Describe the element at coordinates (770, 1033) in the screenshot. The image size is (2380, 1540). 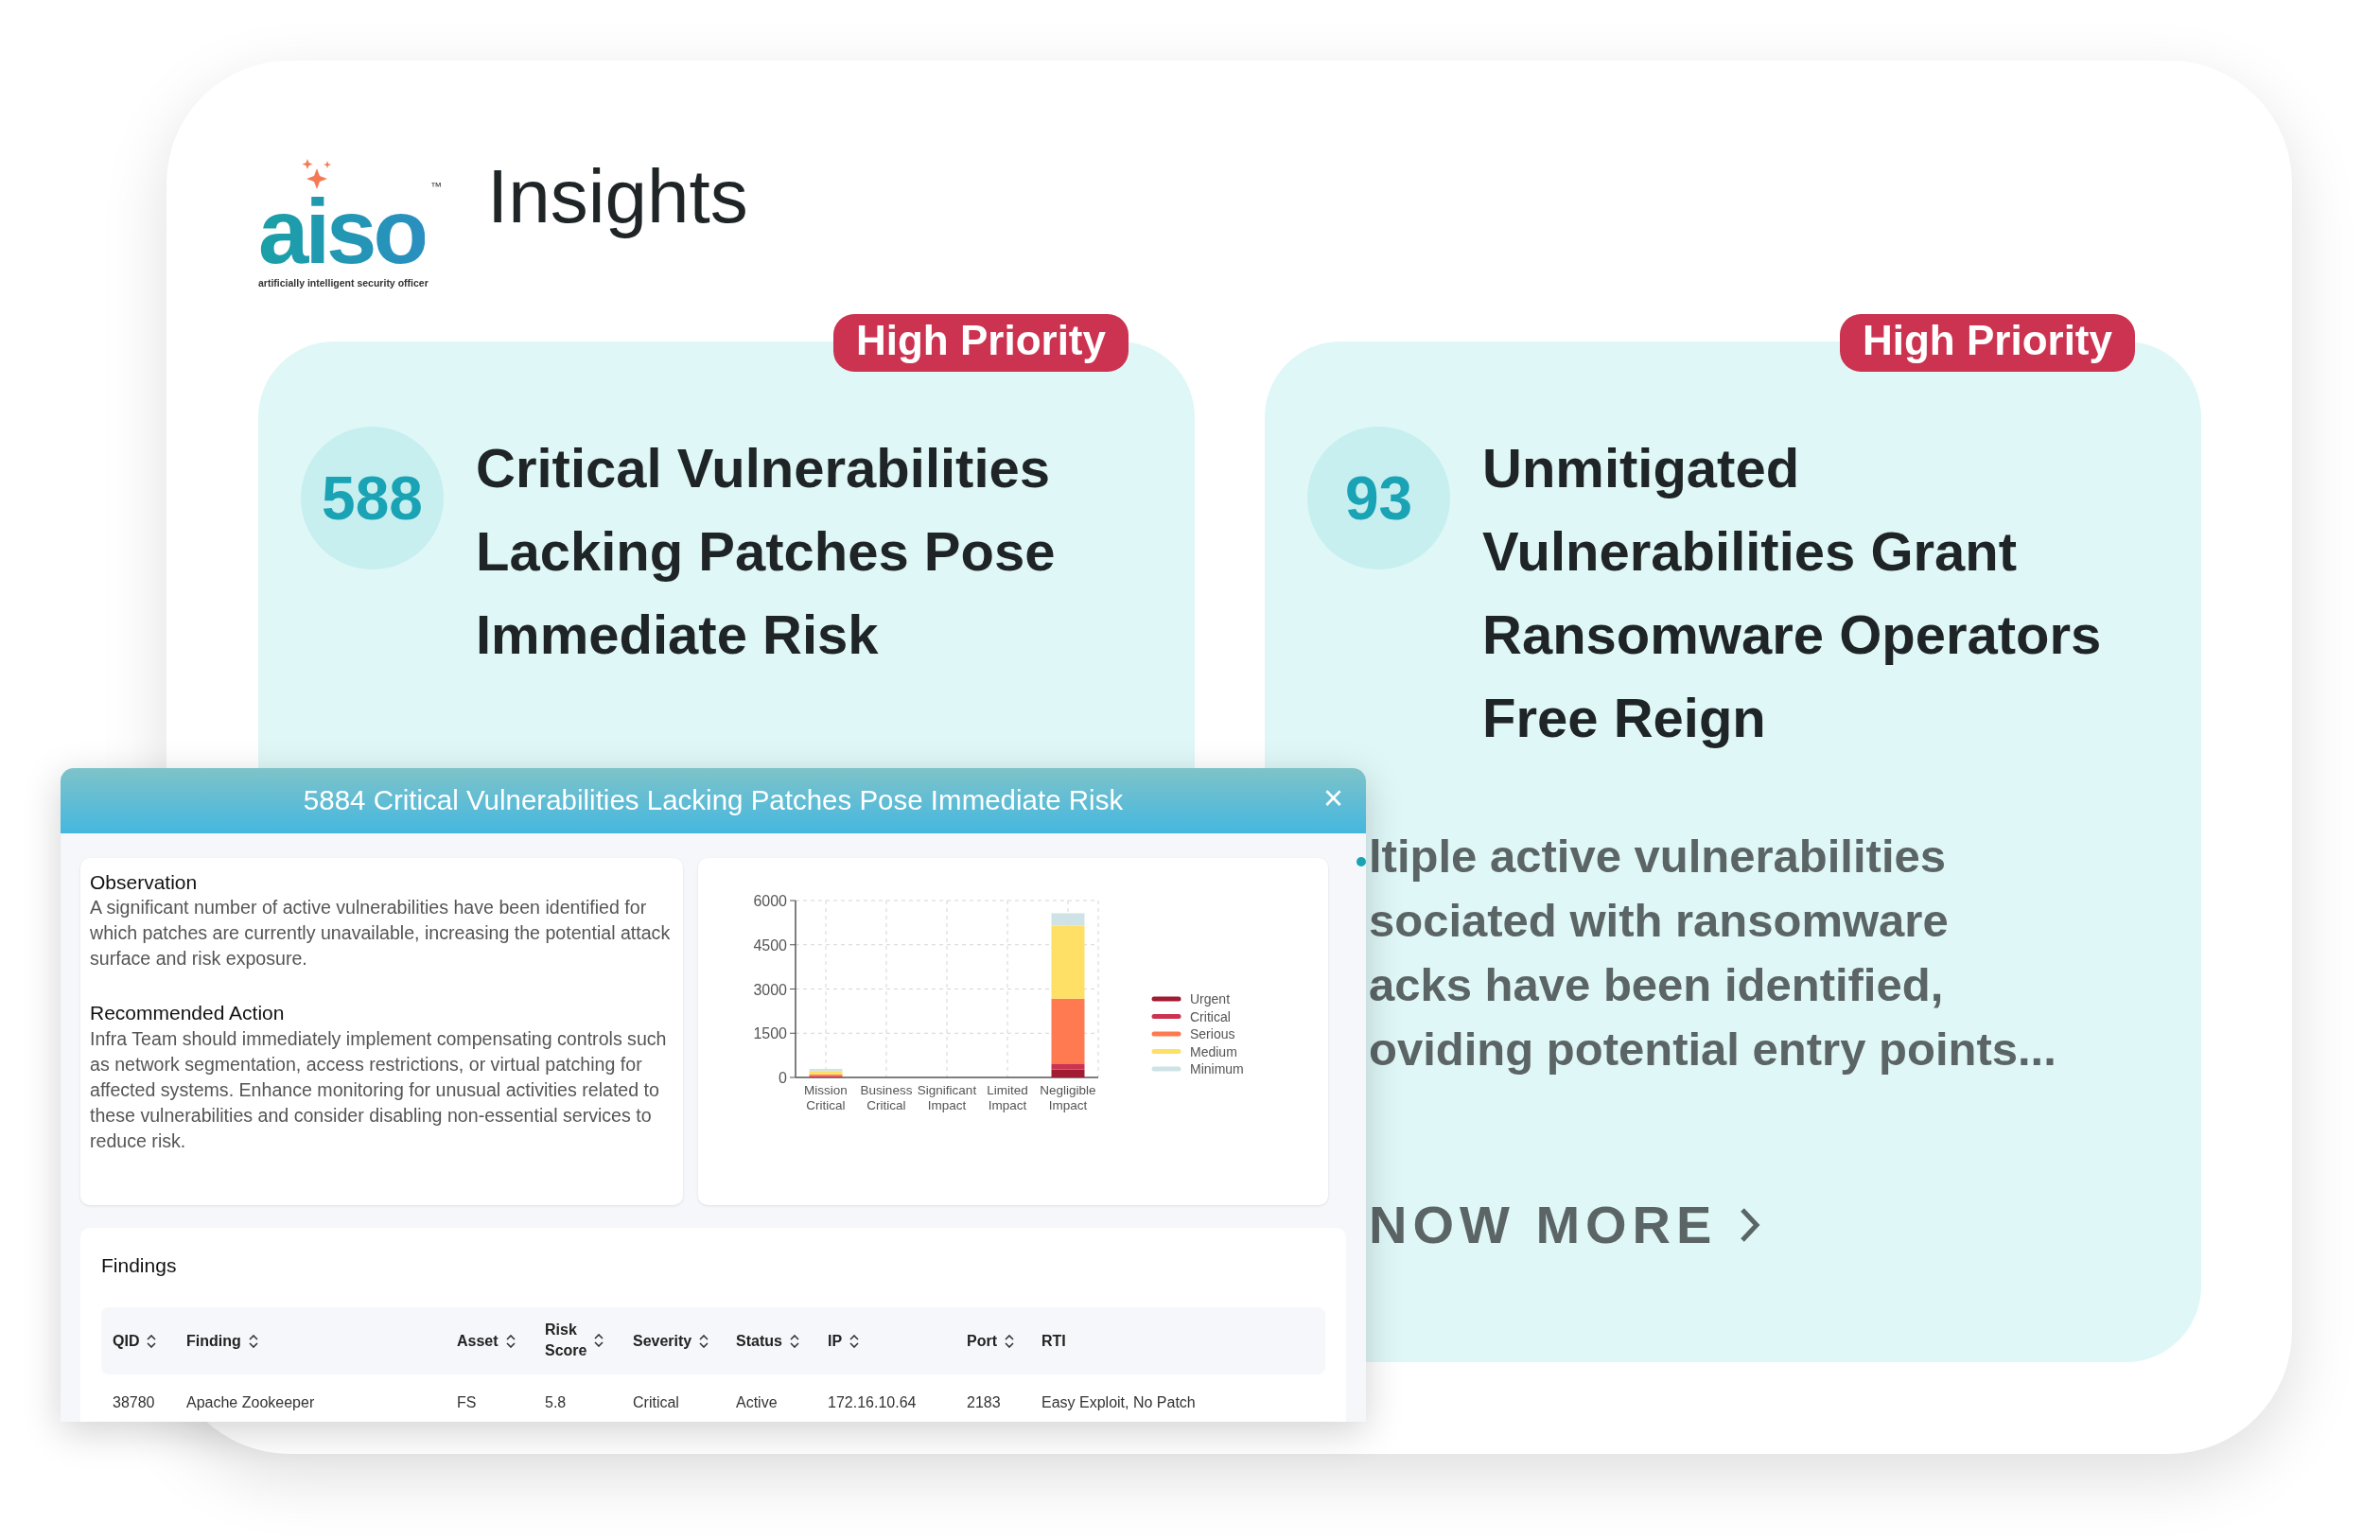
I see `y-tick-label: 1500` at that location.